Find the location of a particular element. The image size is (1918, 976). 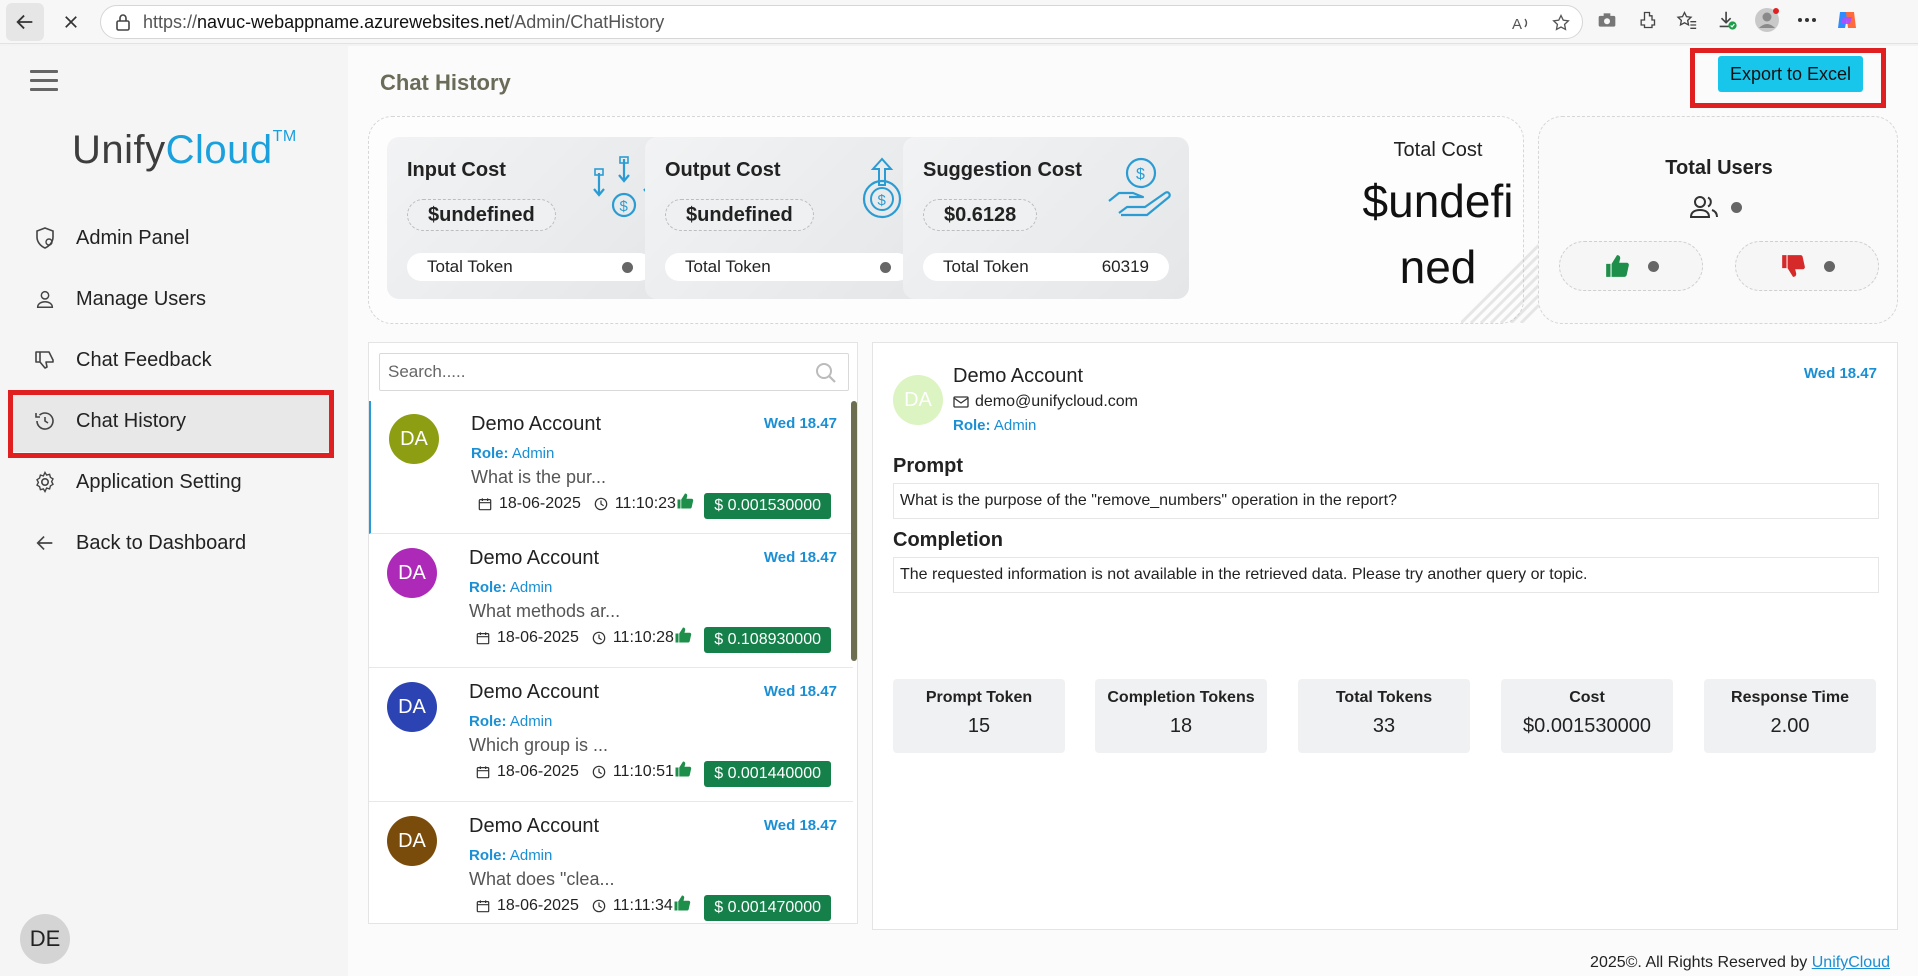

stop-loading-button is located at coordinates (71, 22).